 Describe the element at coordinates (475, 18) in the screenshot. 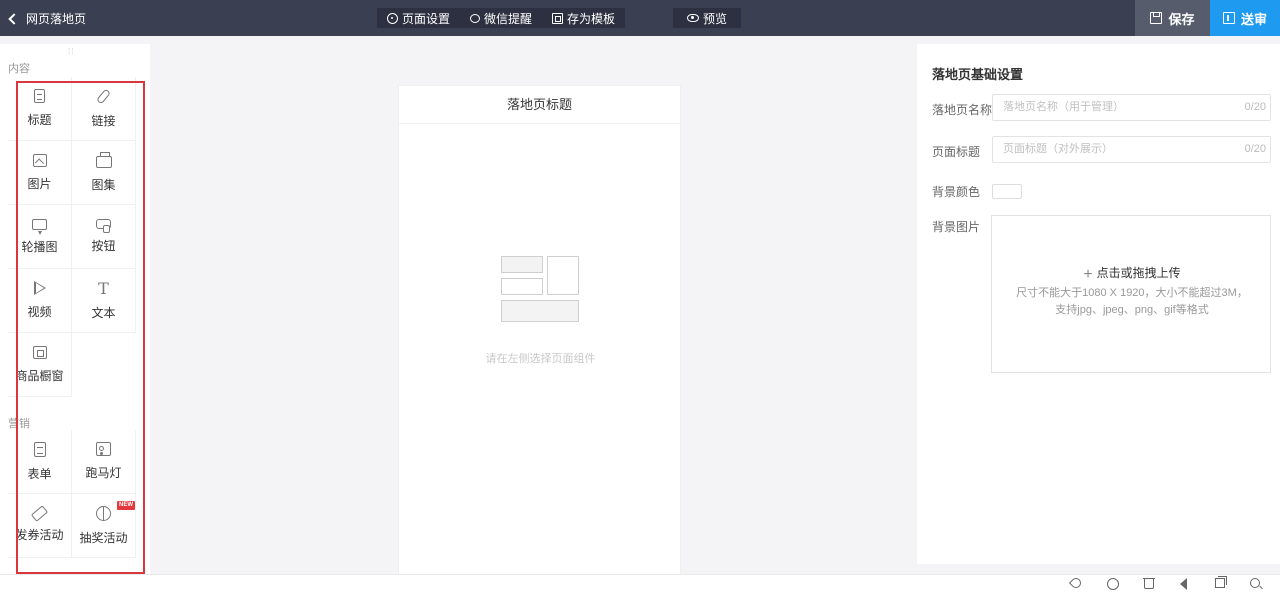

I see `wechat-icon` at that location.